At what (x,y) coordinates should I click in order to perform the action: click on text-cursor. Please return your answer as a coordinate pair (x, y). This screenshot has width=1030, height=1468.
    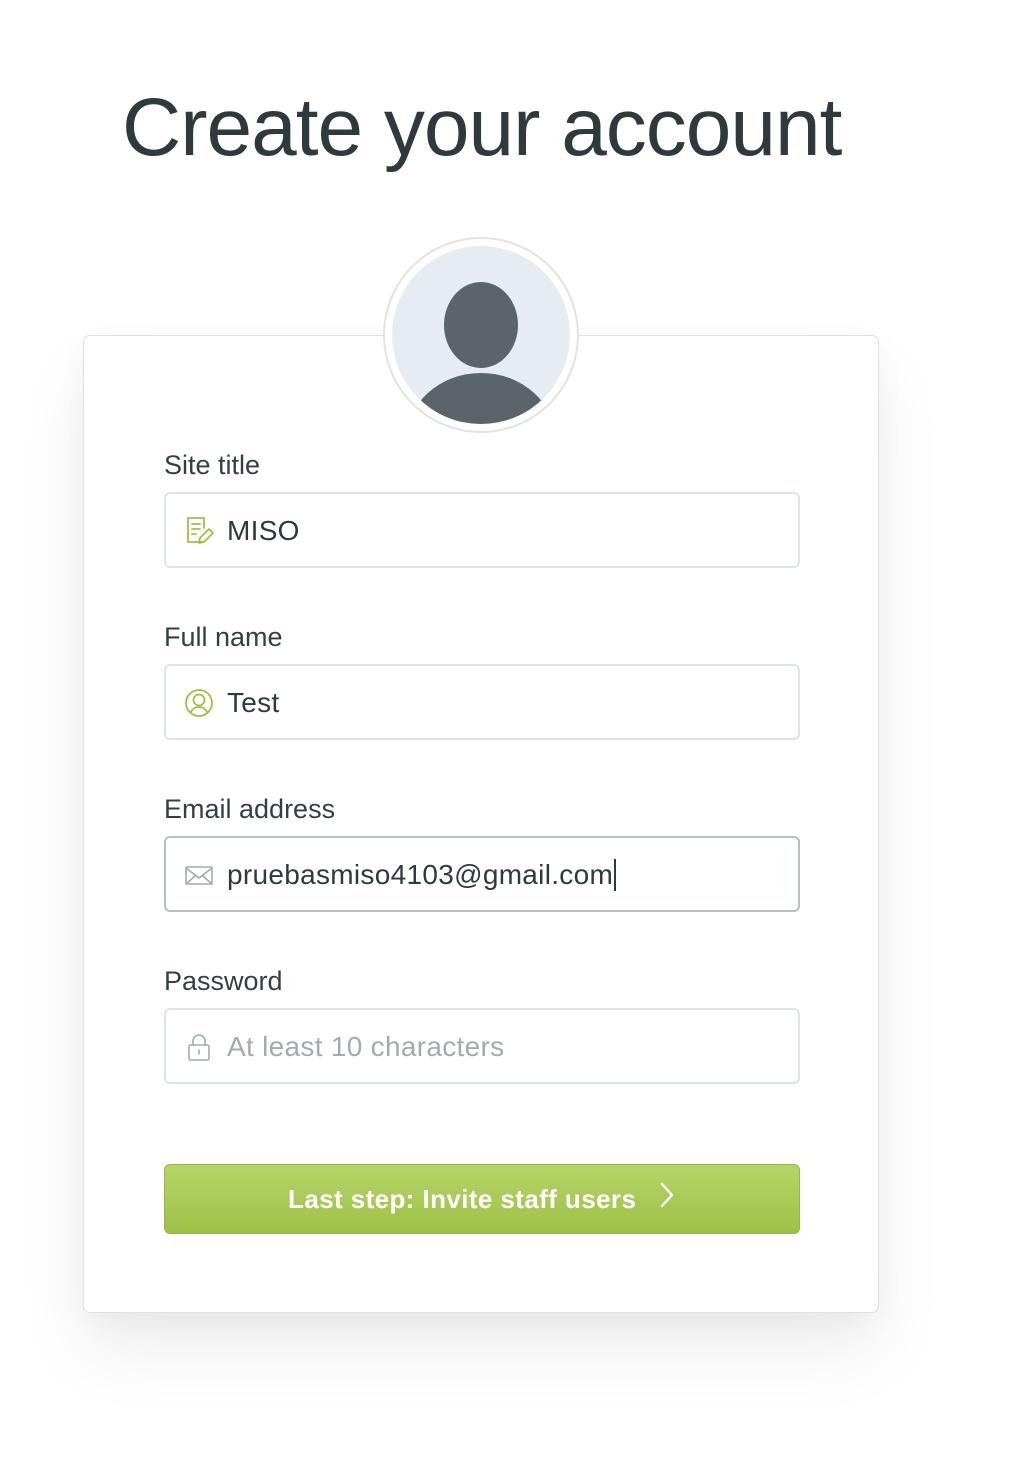
    Looking at the image, I should click on (615, 874).